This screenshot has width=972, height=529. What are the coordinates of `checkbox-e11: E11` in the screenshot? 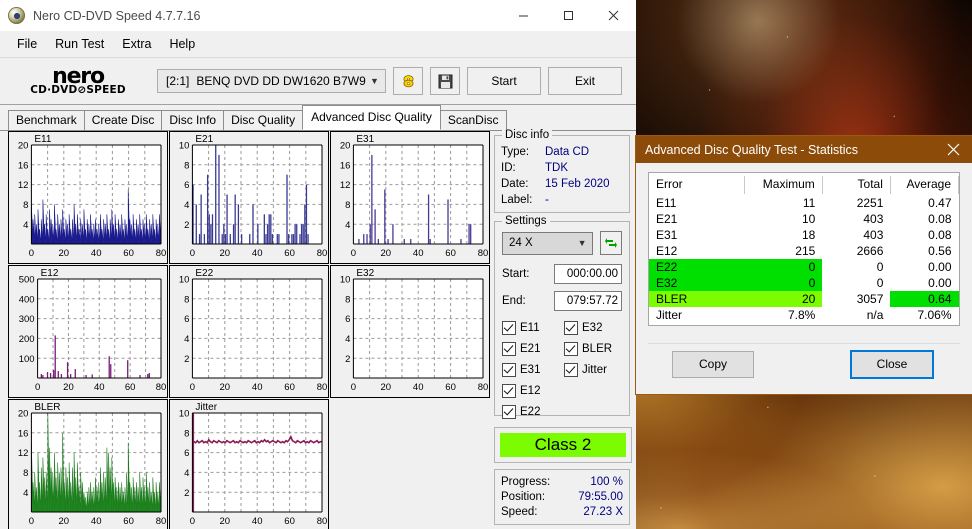 It's located at (533, 328).